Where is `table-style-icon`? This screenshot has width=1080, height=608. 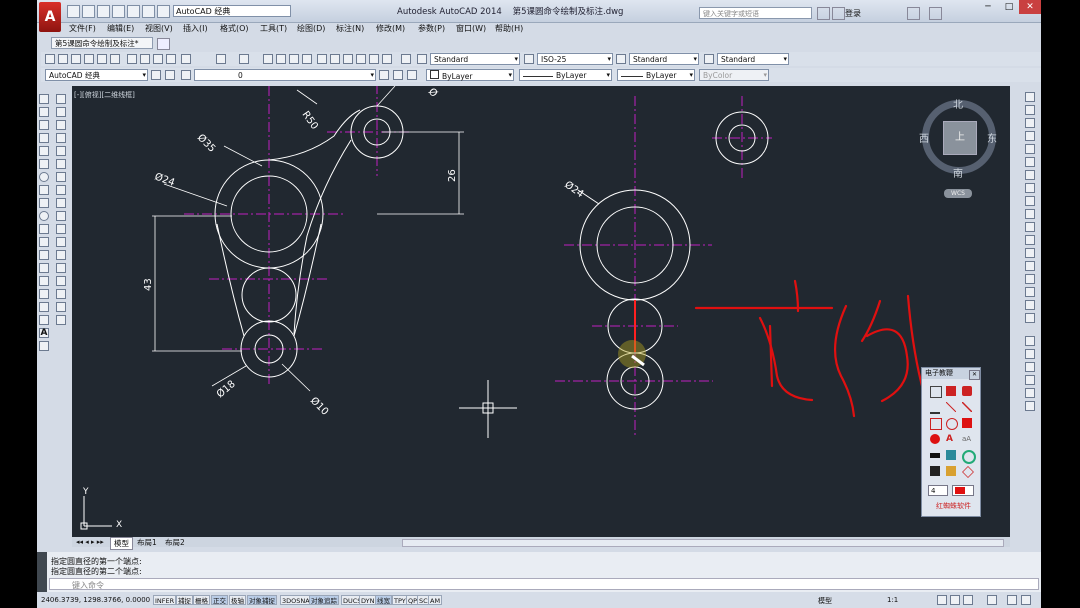 table-style-icon is located at coordinates (621, 59).